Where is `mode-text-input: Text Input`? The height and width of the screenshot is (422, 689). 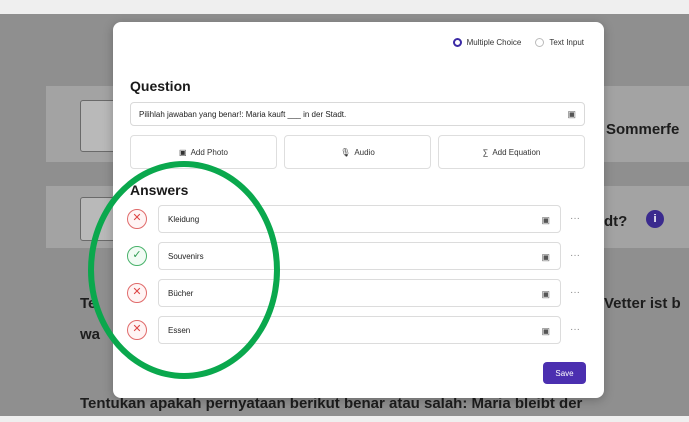
mode-text-input: Text Input is located at coordinates (559, 42).